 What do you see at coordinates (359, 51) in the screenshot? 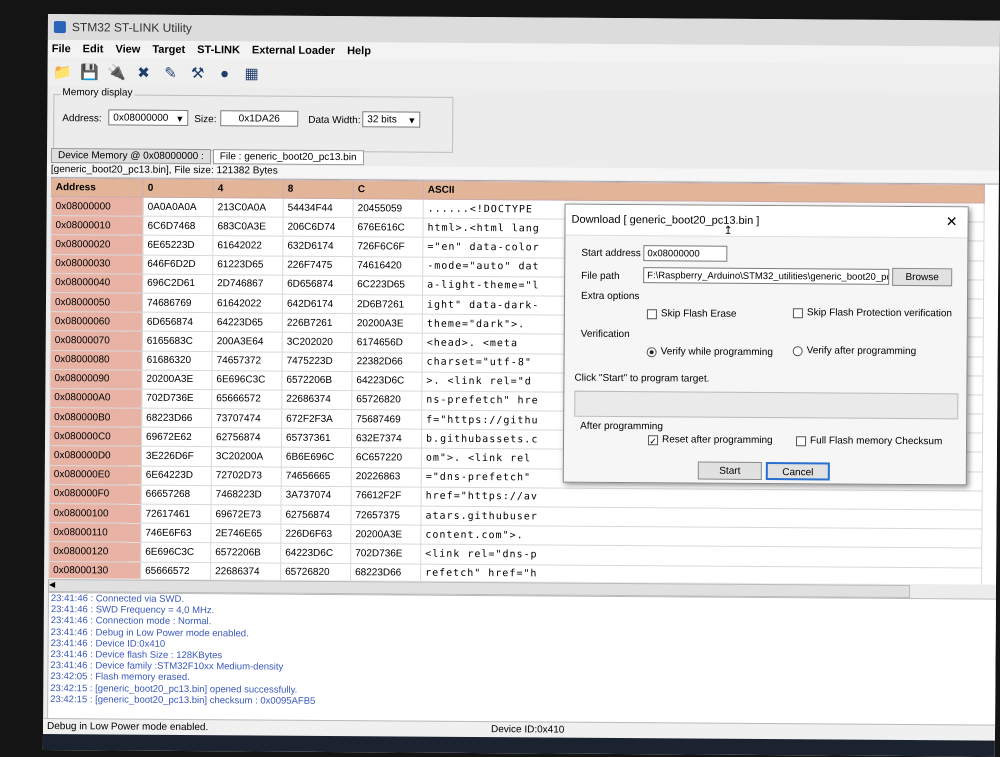
I see `menu-help: Help` at bounding box center [359, 51].